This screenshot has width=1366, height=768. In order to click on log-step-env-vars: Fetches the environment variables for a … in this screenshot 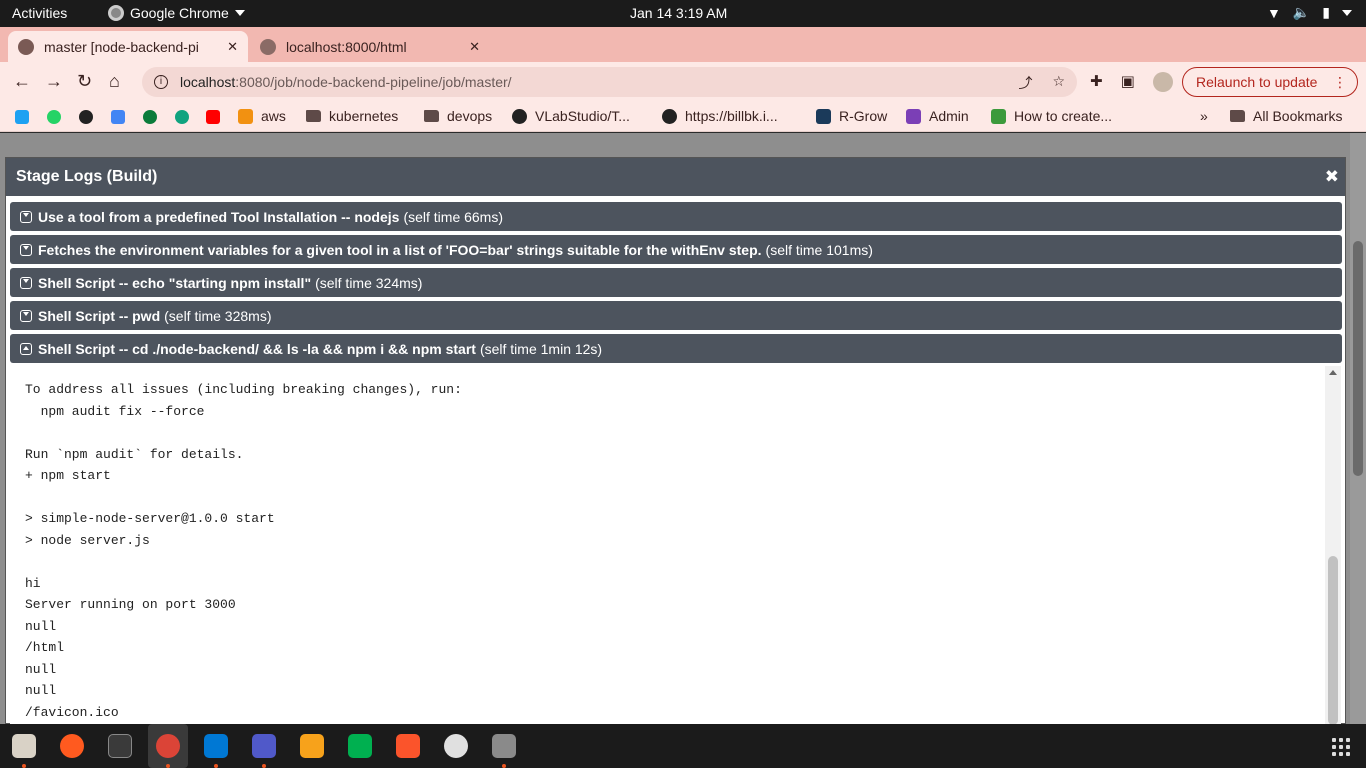, I will do `click(676, 249)`.